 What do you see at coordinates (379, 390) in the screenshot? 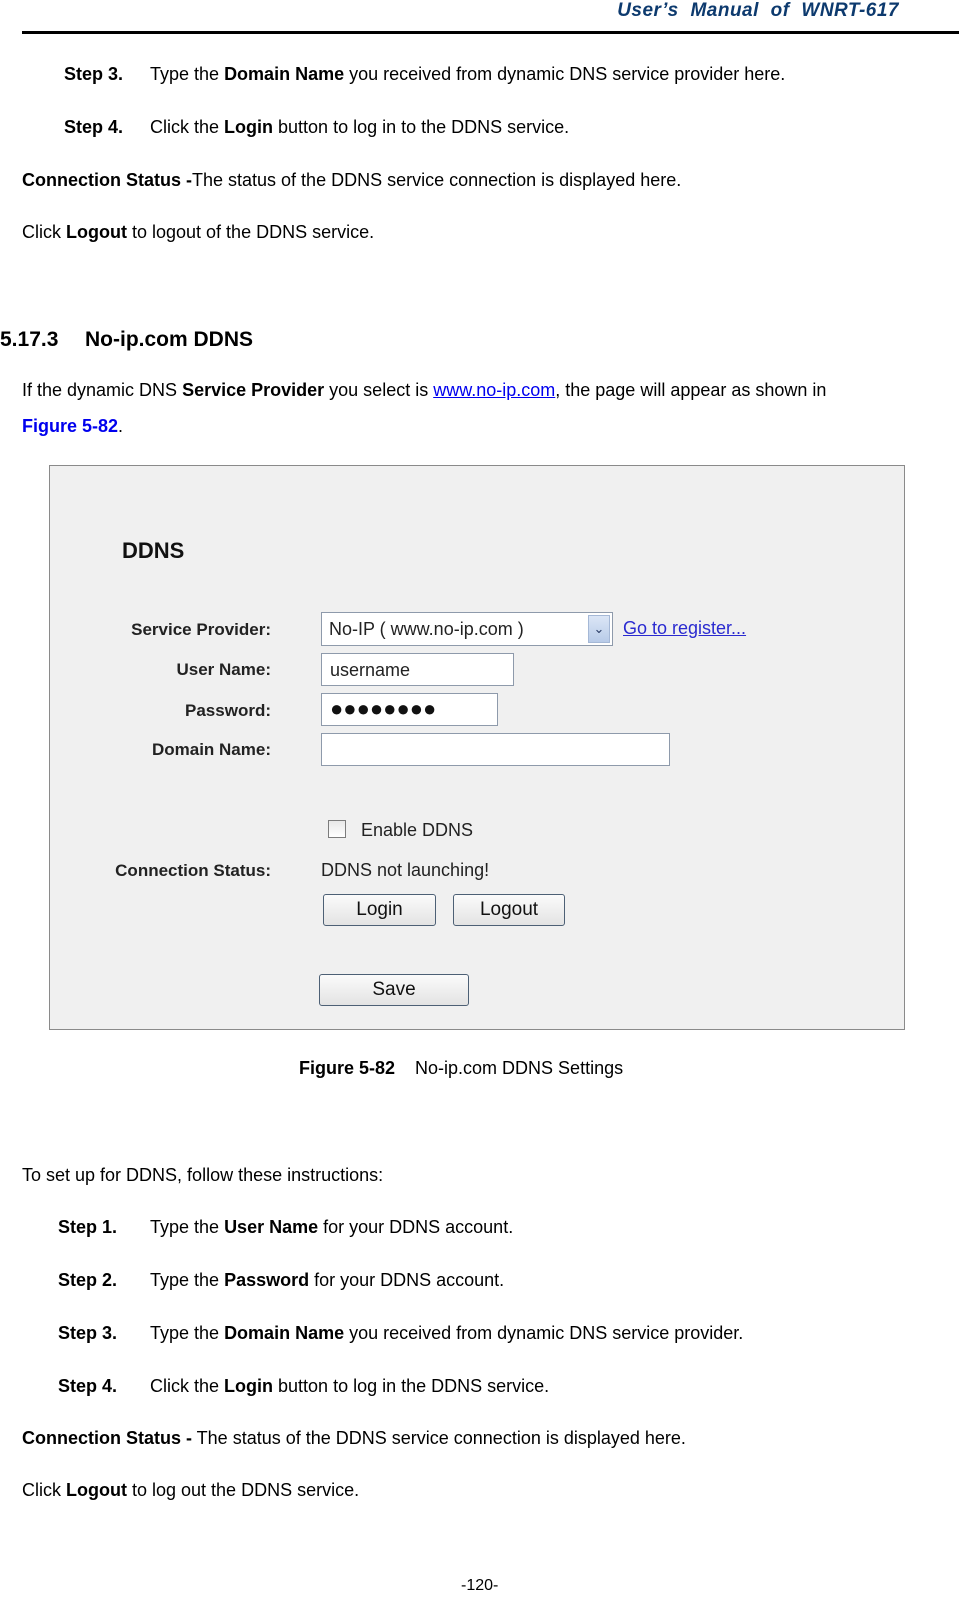
I see `intro-text: you select is` at bounding box center [379, 390].